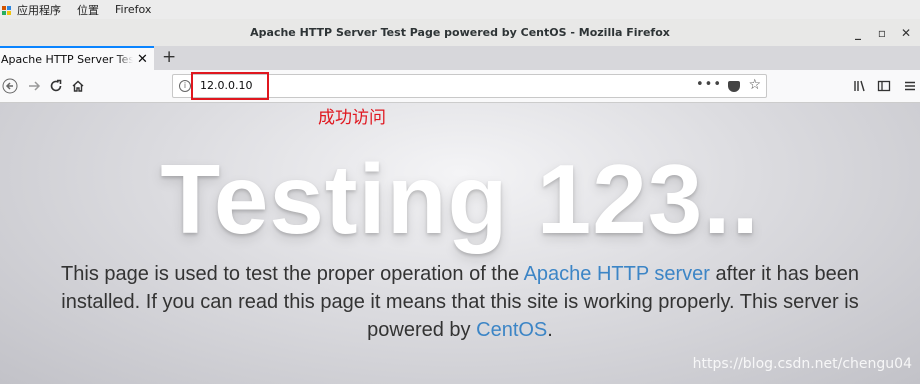 This screenshot has height=384, width=920. What do you see at coordinates (67, 59) in the screenshot?
I see `tab-label: Apache HTTP Server Test Page` at bounding box center [67, 59].